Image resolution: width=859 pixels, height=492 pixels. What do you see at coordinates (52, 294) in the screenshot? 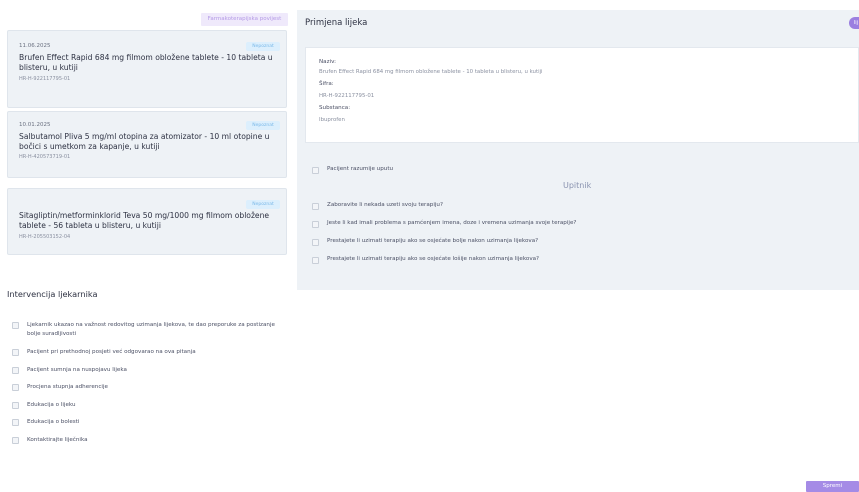
I see `intervention-title: Intervencija ljekarnika` at bounding box center [52, 294].